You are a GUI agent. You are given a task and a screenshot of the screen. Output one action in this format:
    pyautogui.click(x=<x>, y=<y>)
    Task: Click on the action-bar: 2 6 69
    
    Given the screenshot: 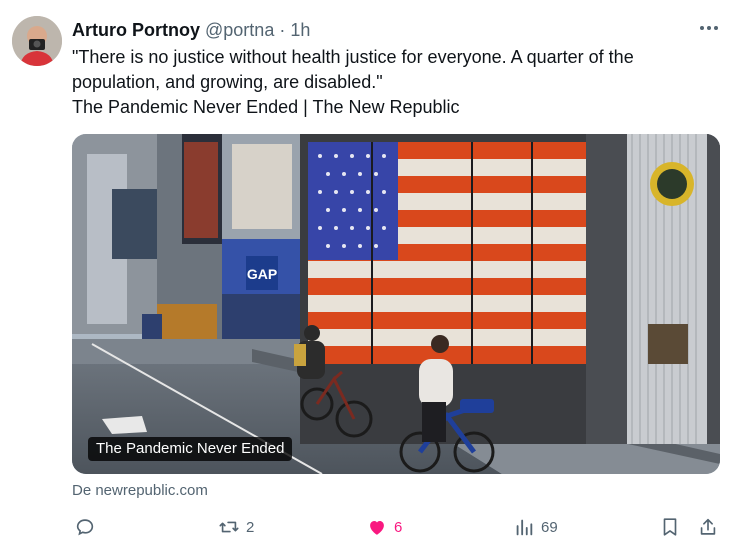 What is the action you would take?
    pyautogui.click(x=370, y=527)
    